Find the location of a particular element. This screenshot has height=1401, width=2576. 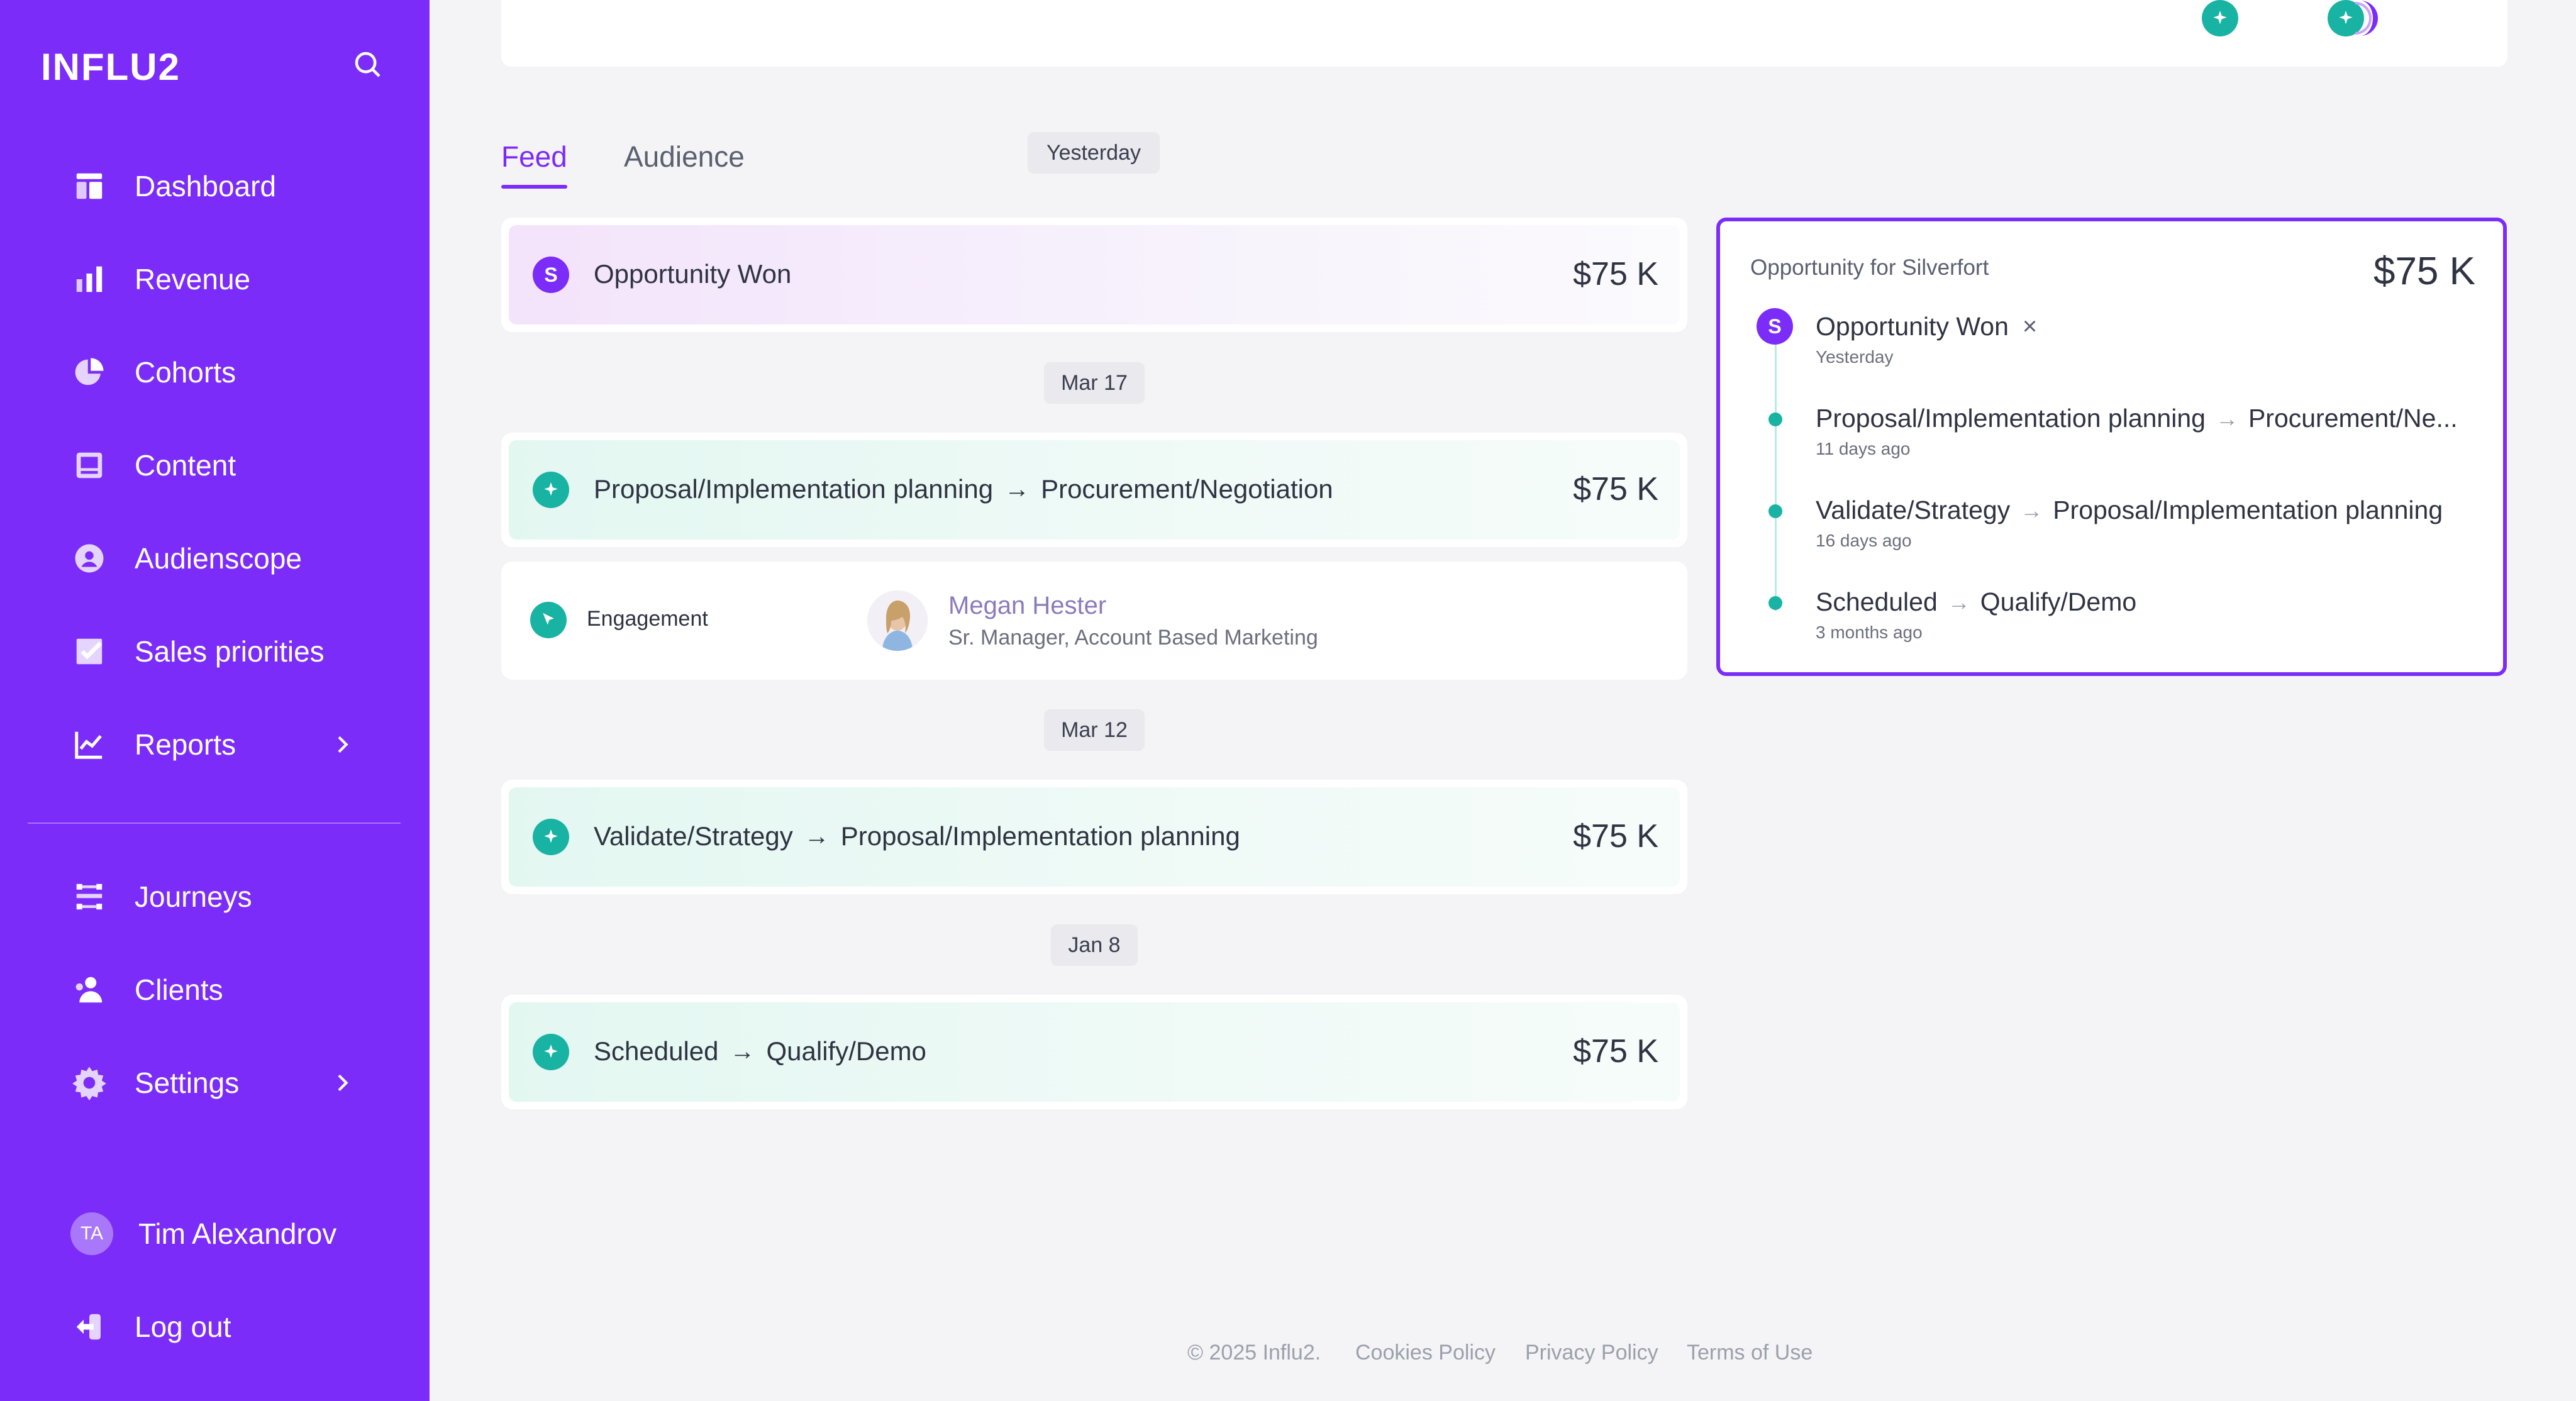

brand-logo: INFLU2 is located at coordinates (110, 67).